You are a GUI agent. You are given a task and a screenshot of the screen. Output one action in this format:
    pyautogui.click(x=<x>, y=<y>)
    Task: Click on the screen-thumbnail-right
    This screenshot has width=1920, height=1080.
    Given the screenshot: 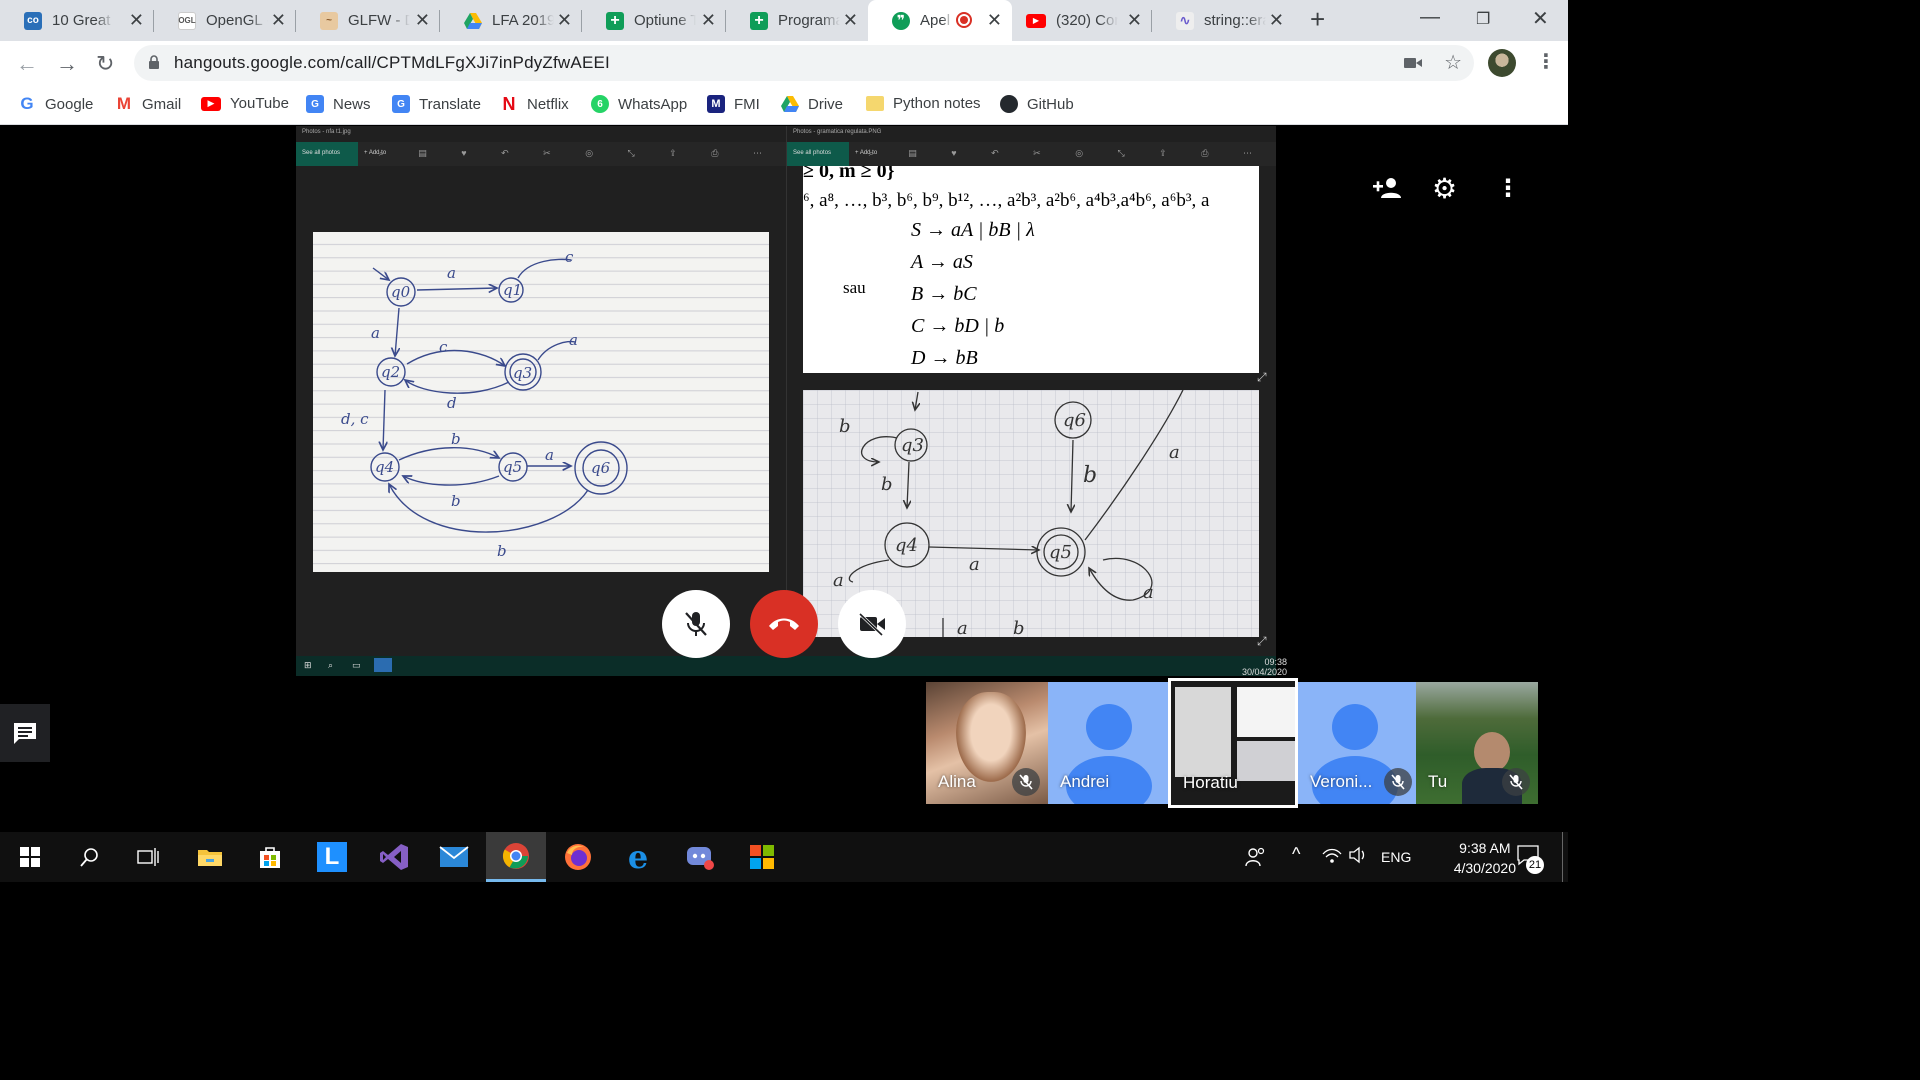 What is the action you would take?
    pyautogui.click(x=1266, y=712)
    